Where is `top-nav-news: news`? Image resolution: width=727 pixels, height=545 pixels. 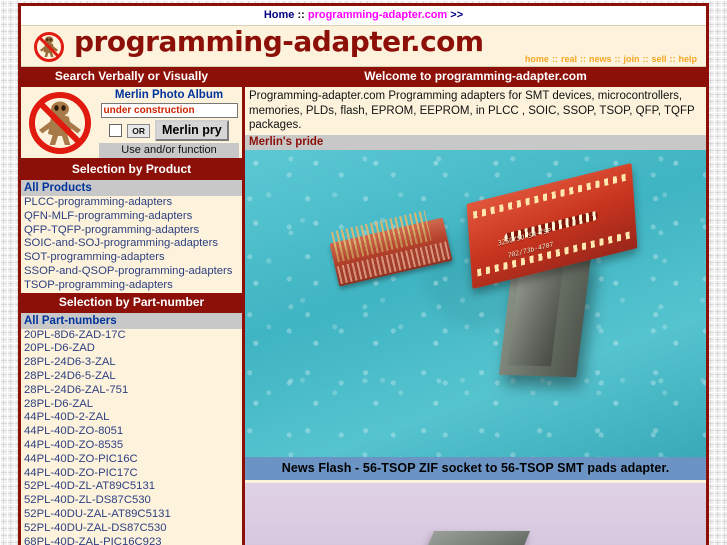
top-nav-news: news is located at coordinates (600, 59).